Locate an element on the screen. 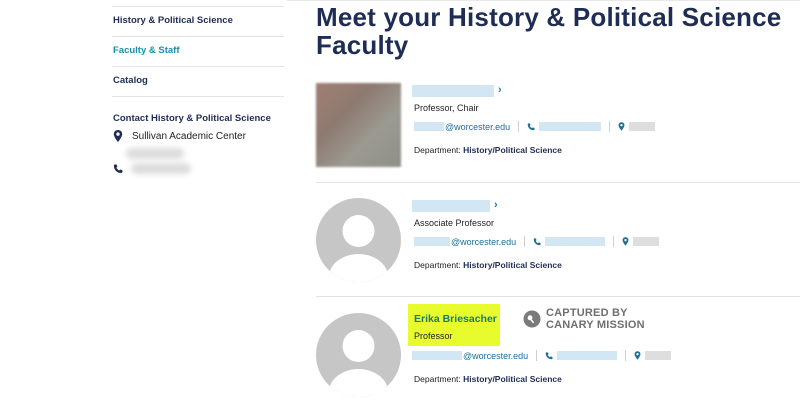 The height and width of the screenshot is (406, 800). faculty-name-link: Erika Briesacher is located at coordinates (455, 319).